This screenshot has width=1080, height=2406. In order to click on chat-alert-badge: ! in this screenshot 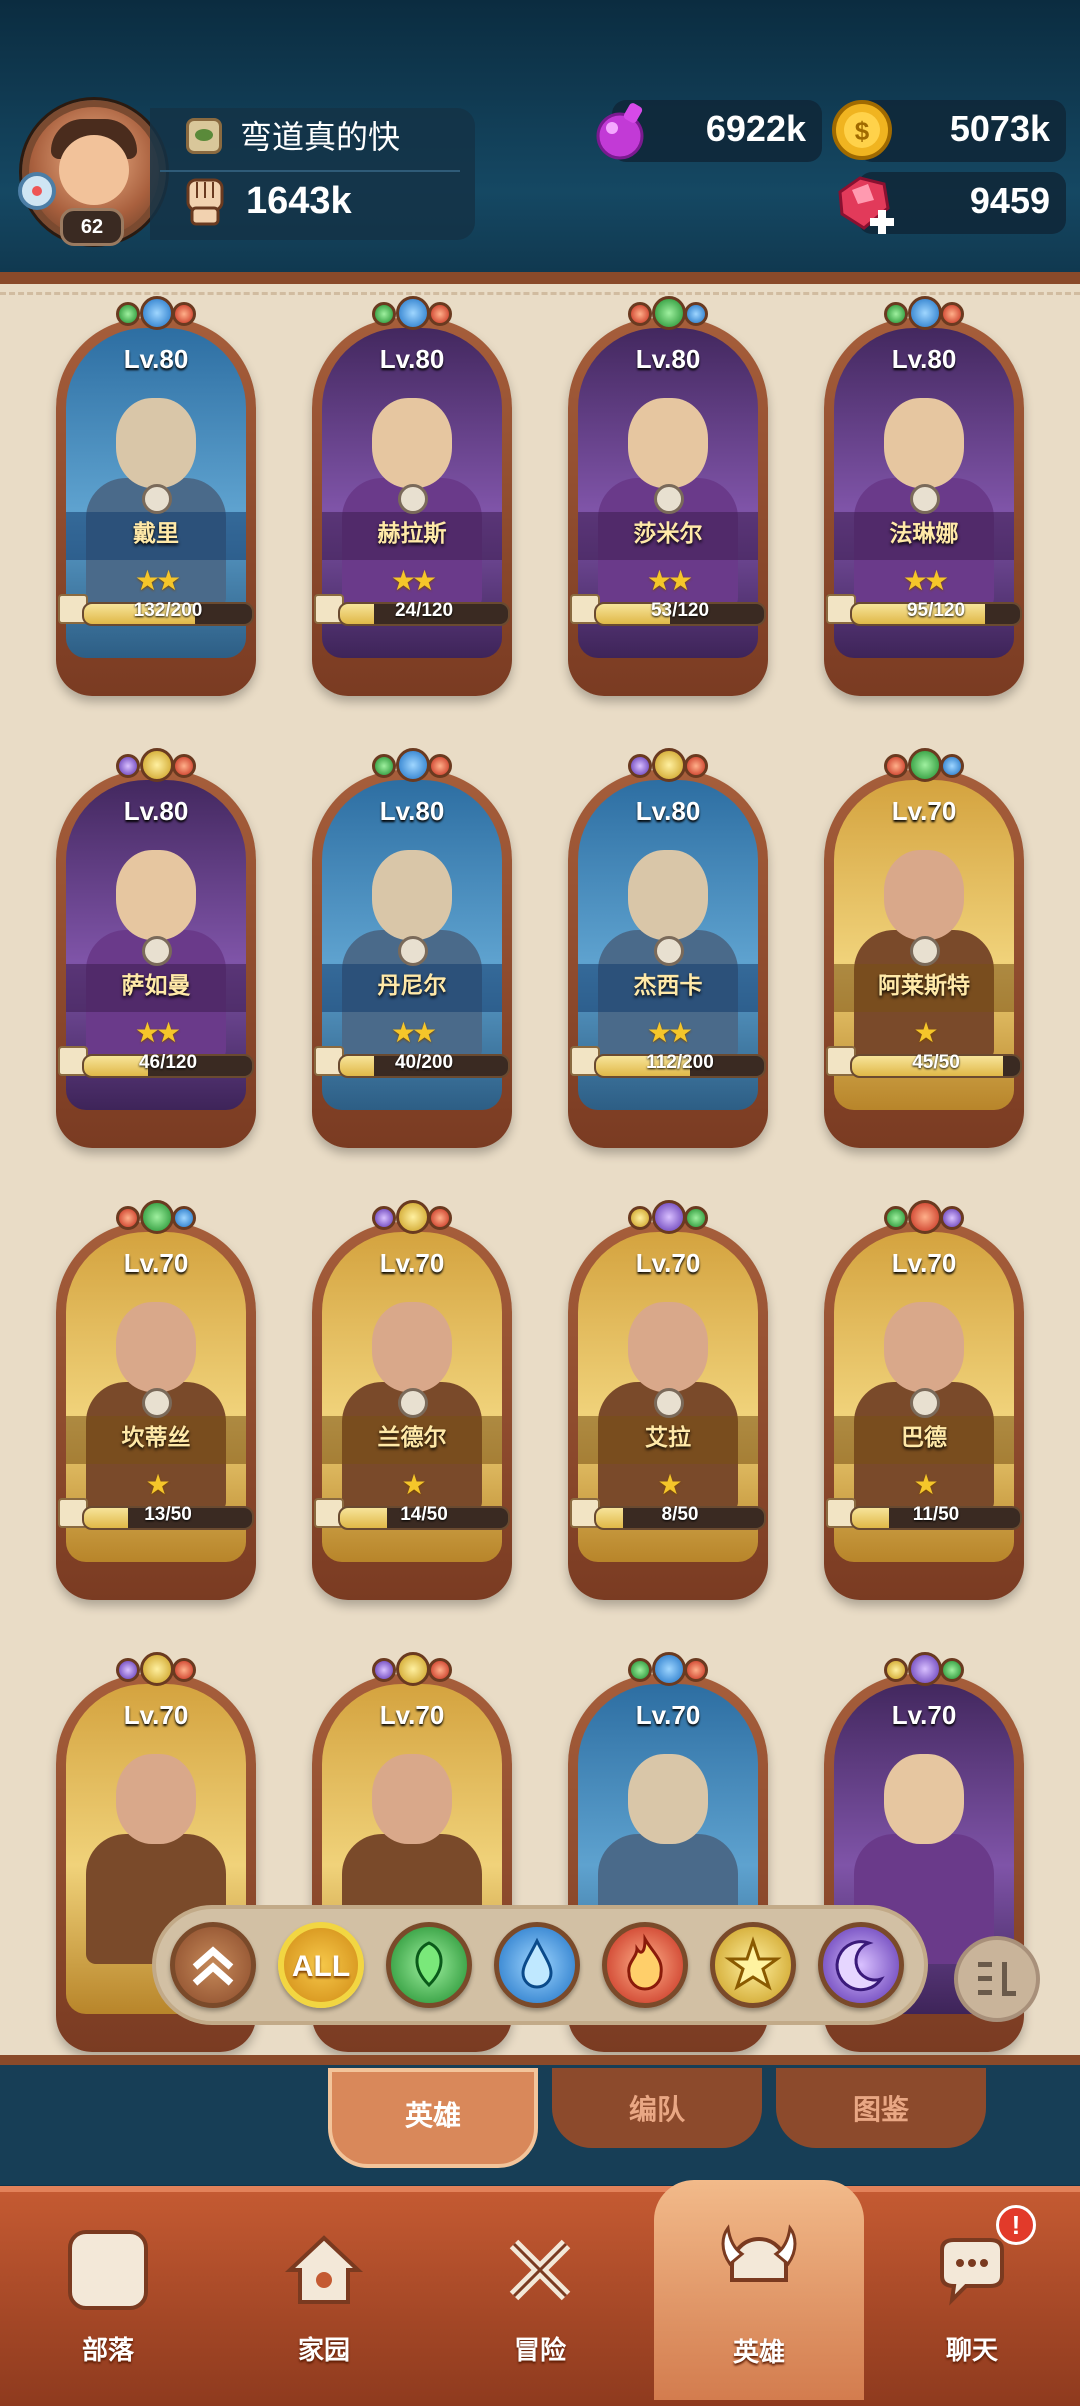, I will do `click(1016, 2225)`.